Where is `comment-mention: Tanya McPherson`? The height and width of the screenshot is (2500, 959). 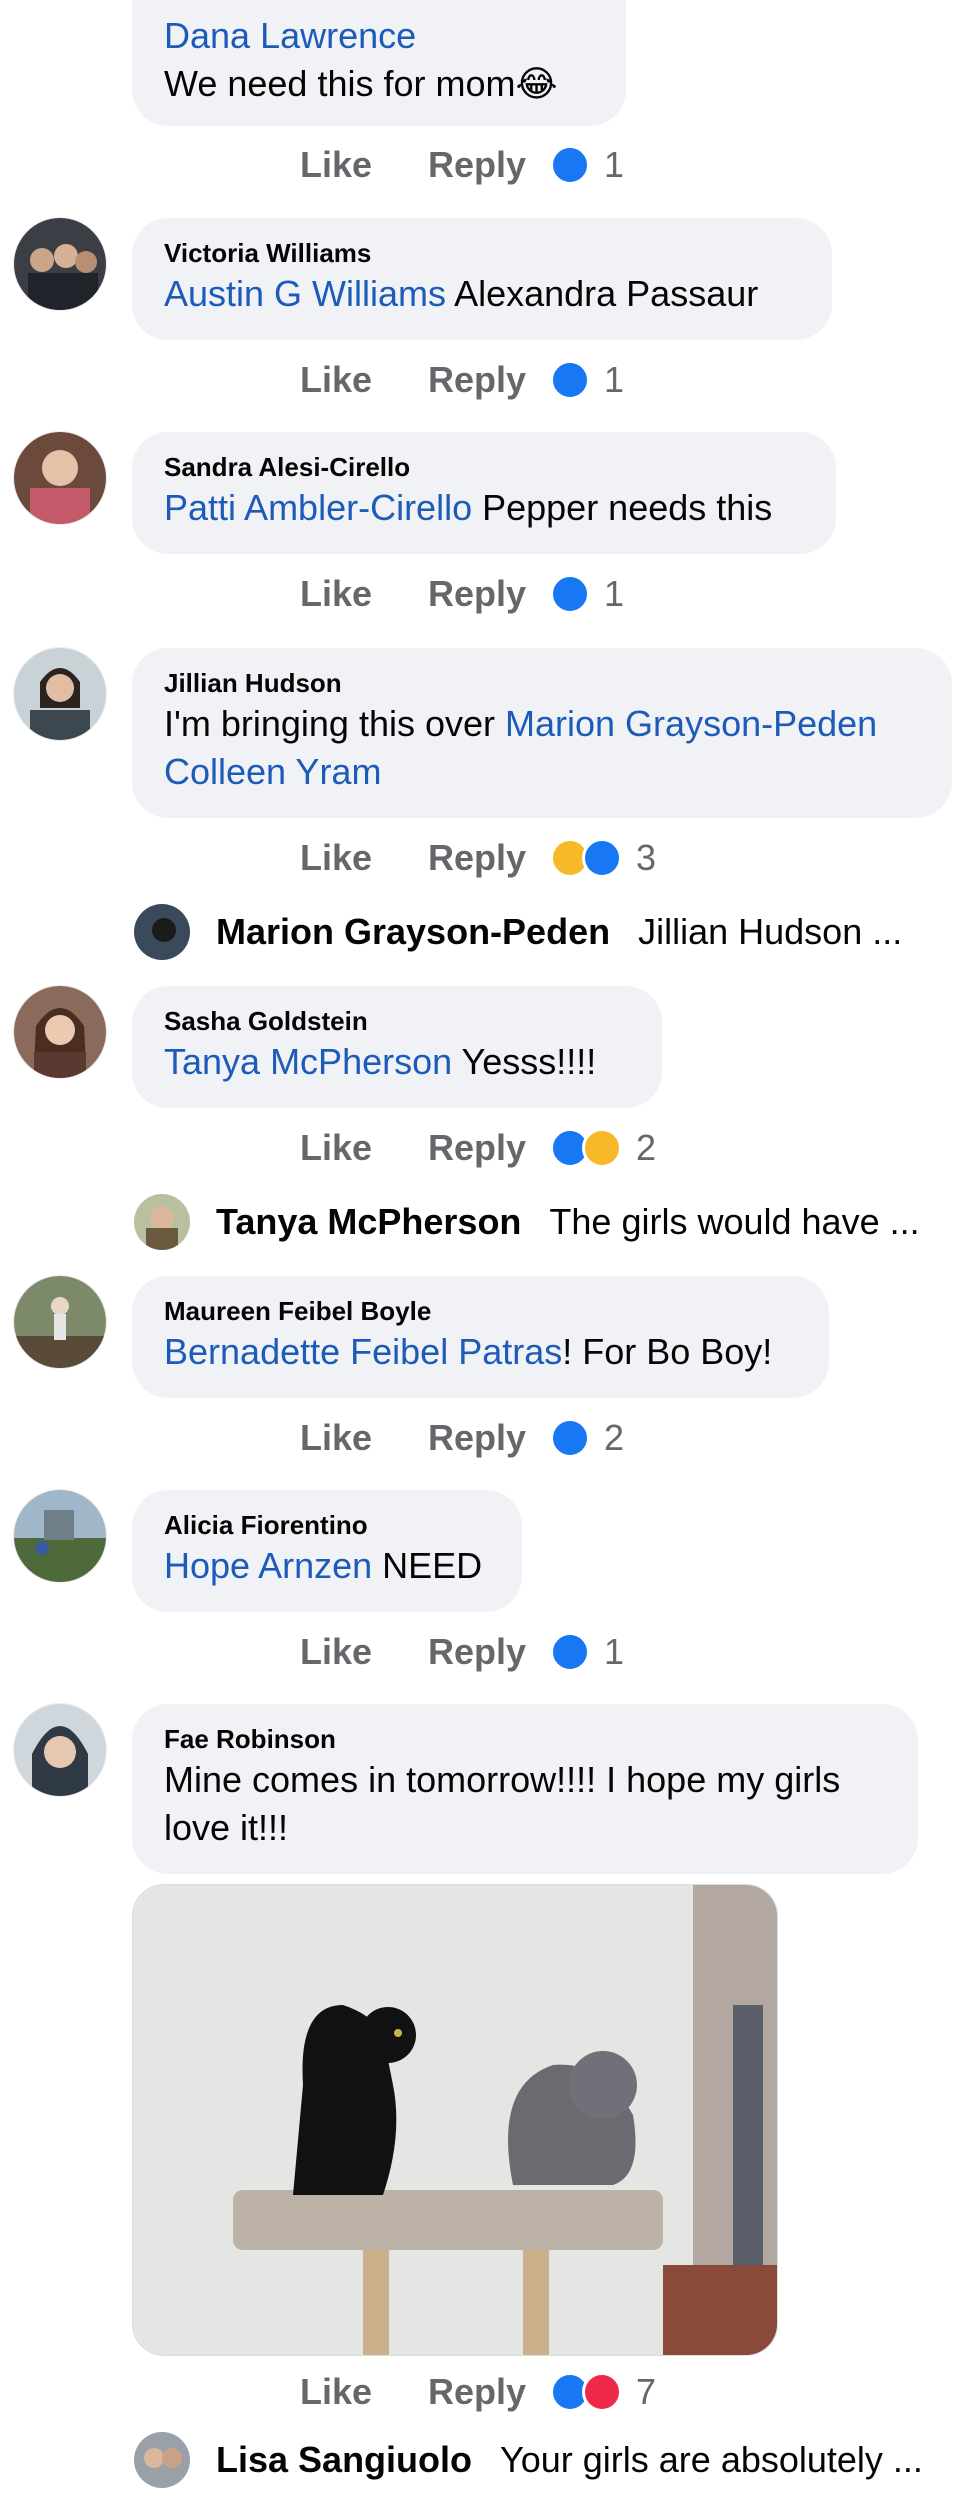
comment-mention: Tanya McPherson is located at coordinates (308, 1061).